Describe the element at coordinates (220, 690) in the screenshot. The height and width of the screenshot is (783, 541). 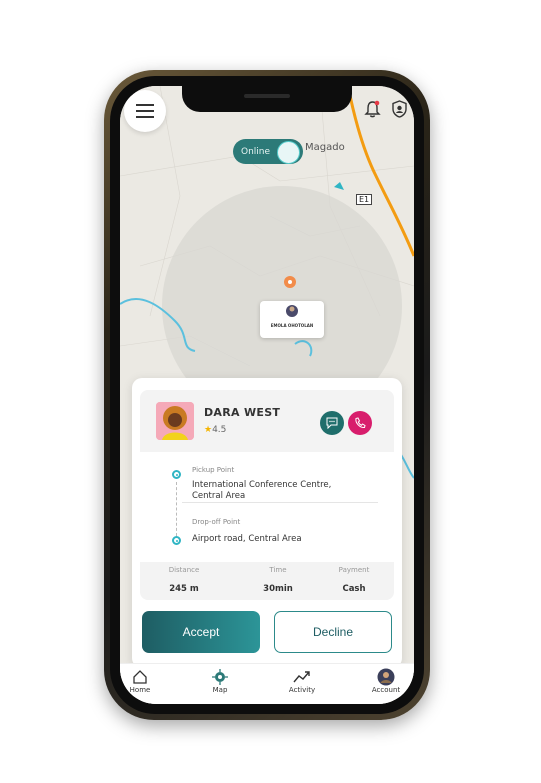
I see `tab-label: Map` at that location.